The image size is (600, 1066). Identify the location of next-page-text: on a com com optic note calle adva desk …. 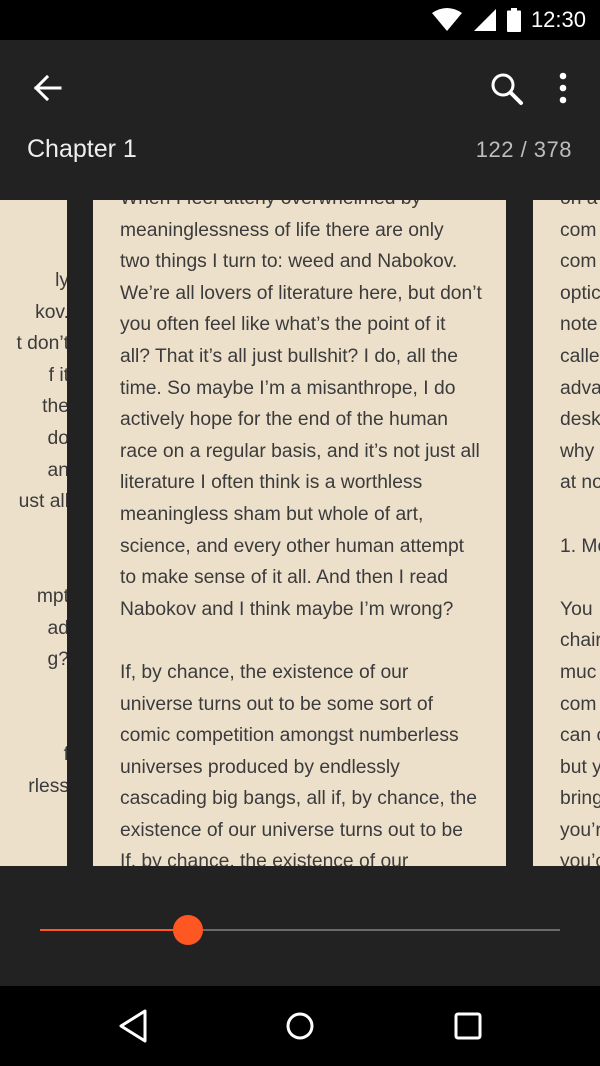
(580, 533).